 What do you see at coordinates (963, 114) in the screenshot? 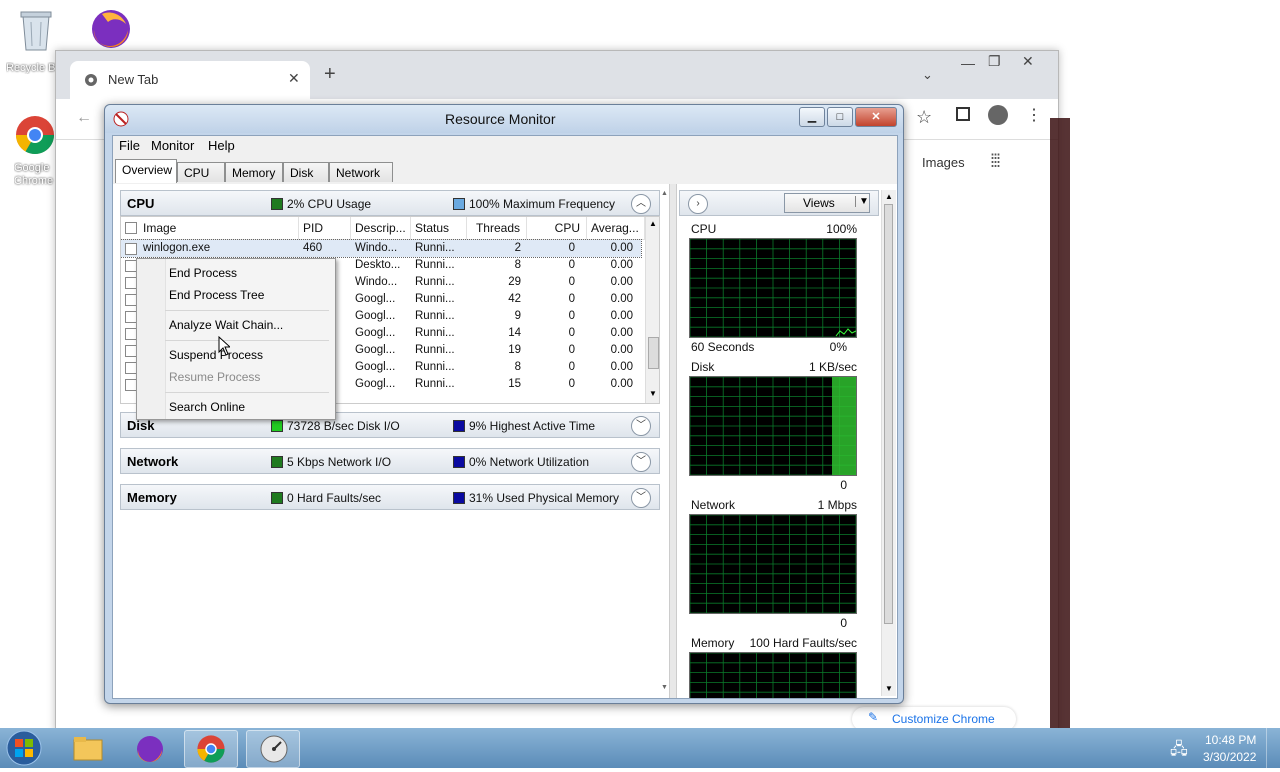
I see `side-panel-icon` at bounding box center [963, 114].